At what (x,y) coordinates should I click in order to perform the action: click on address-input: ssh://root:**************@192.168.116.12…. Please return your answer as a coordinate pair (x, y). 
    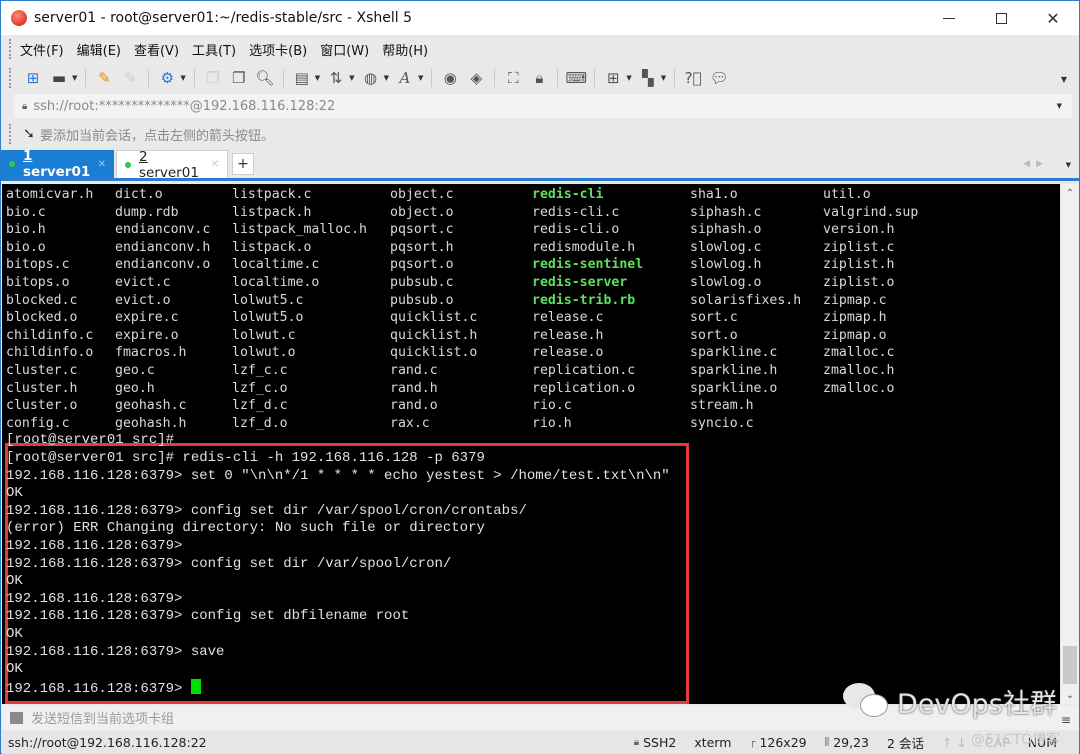
    Looking at the image, I should click on (184, 106).